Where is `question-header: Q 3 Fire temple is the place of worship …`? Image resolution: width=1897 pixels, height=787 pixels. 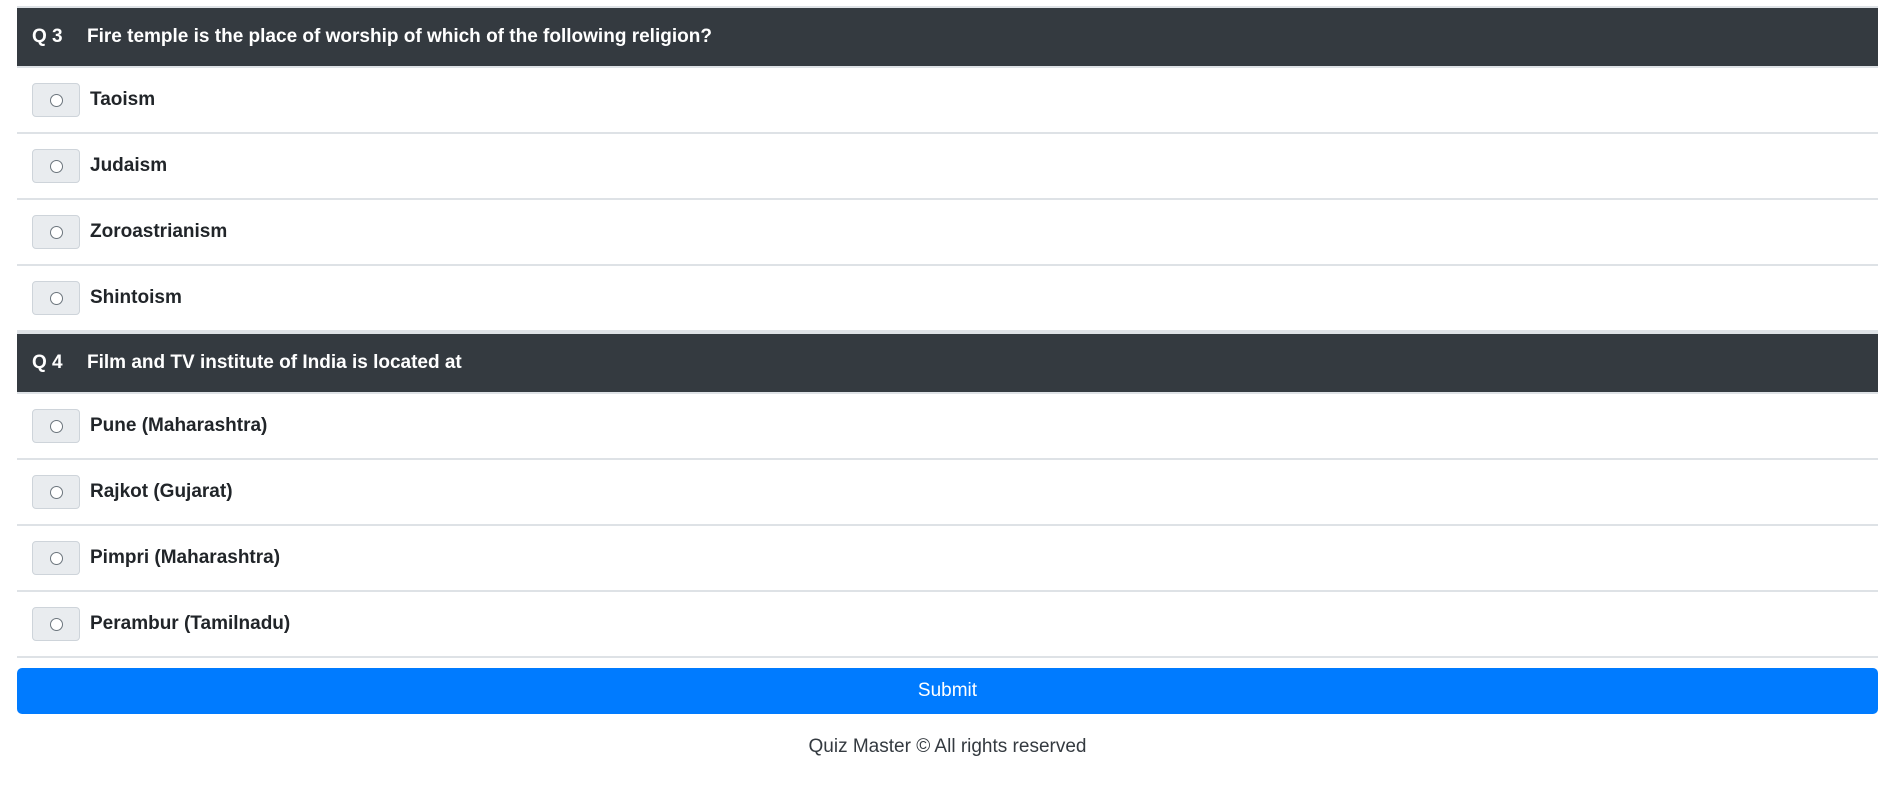 question-header: Q 3 Fire temple is the place of worship … is located at coordinates (947, 37).